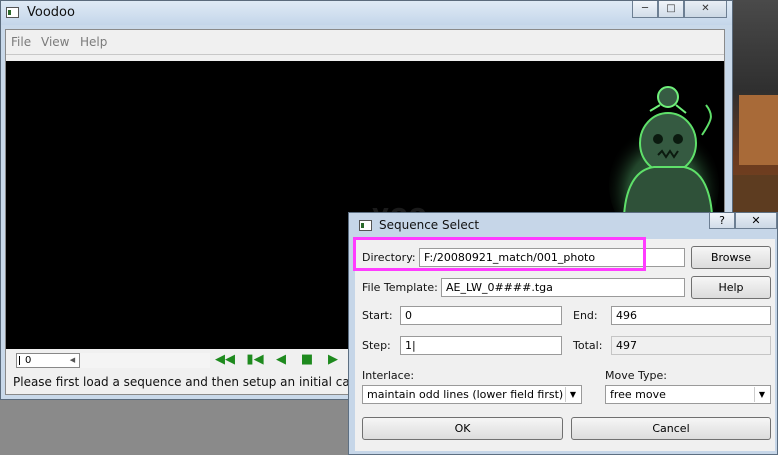 The height and width of the screenshot is (455, 778). Describe the element at coordinates (462, 428) in the screenshot. I see `ok-button: OK` at that location.